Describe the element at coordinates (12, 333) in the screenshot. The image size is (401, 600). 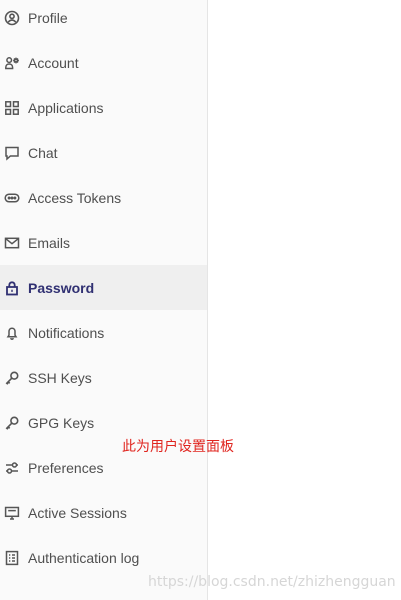
I see `notifications-icon` at that location.